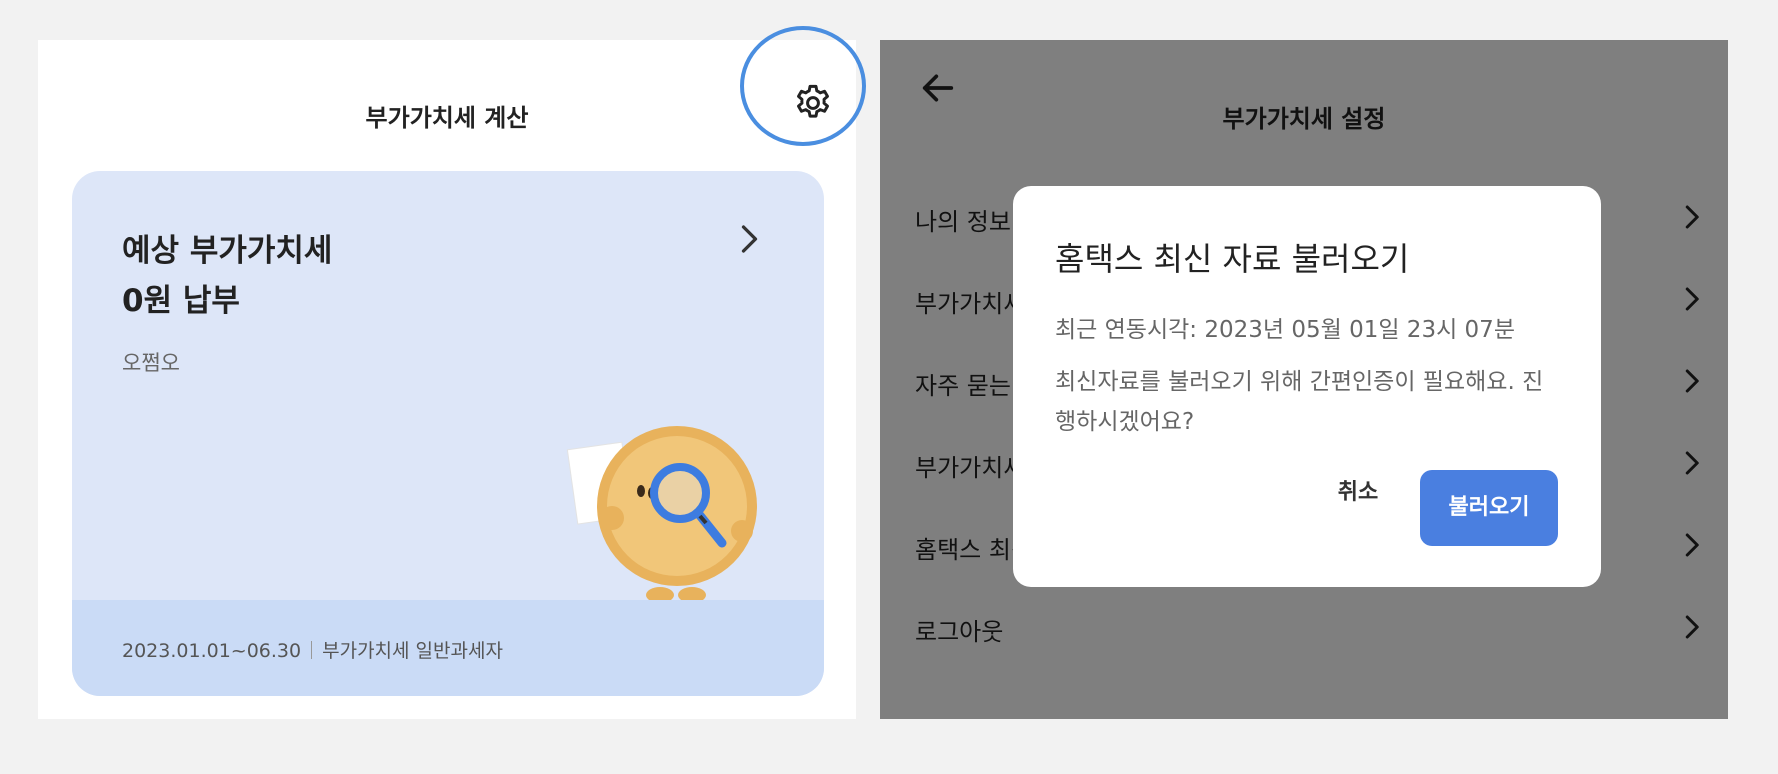 Image resolution: width=1778 pixels, height=774 pixels. Describe the element at coordinates (1299, 402) in the screenshot. I see `dialog-message: 최신자료를 불러오기 위해 간편인증이 필요해요. 진행하시겠어요?` at that location.